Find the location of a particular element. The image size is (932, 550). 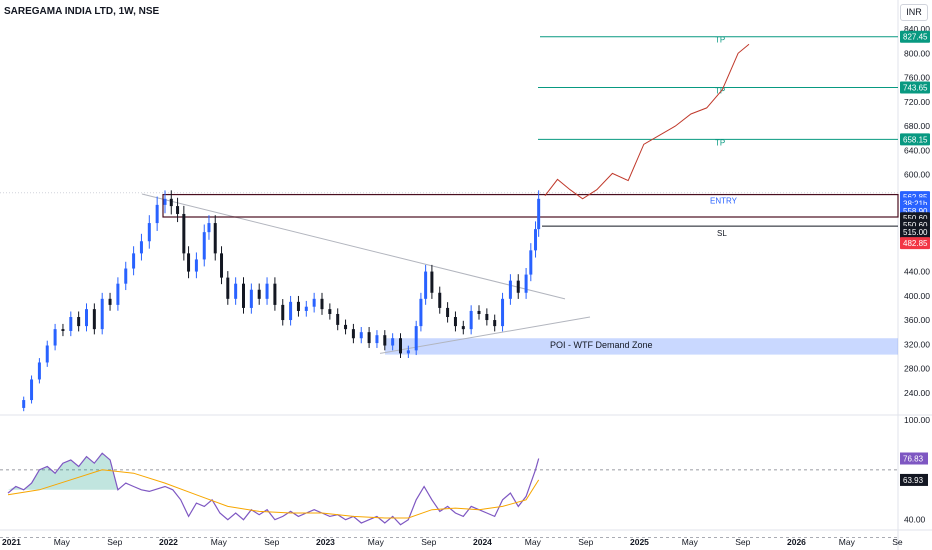

time-tick-label-8: Sep is located at coordinates (428, 542).